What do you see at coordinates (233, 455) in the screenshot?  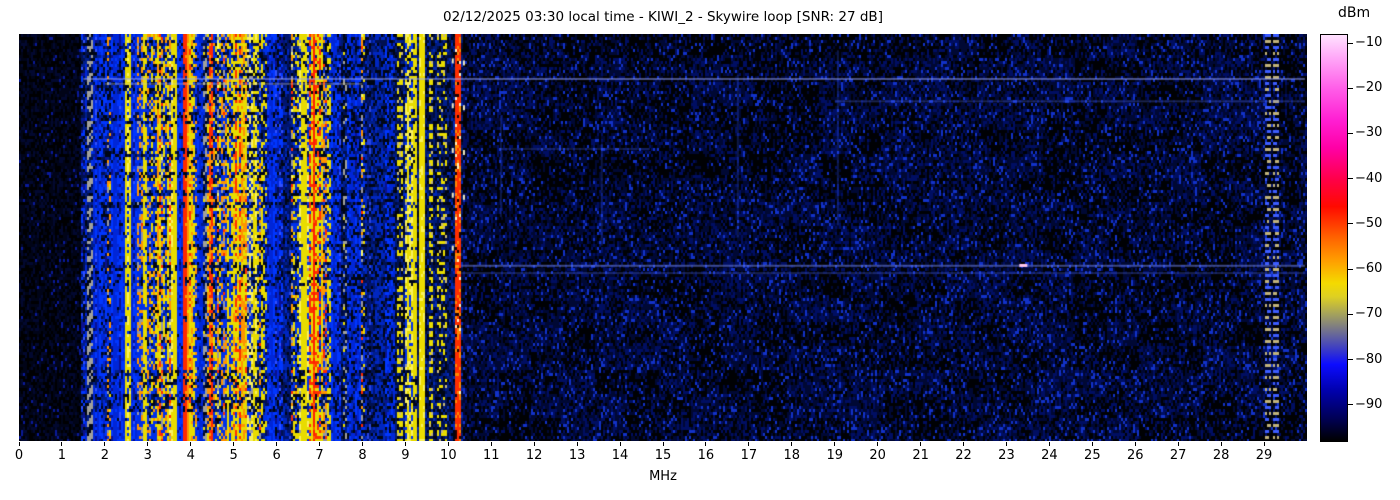 I see `x-axis-tick-label: 5` at bounding box center [233, 455].